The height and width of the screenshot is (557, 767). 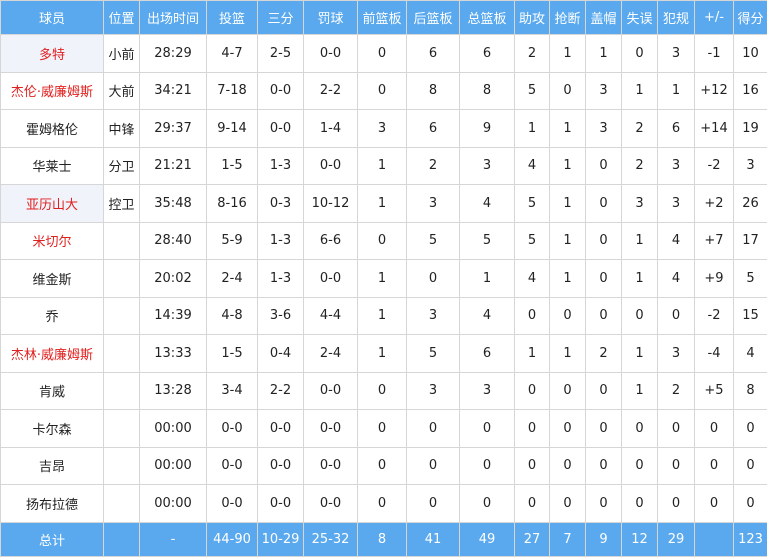 I want to click on cell-minutes: 29:37, so click(x=173, y=129).